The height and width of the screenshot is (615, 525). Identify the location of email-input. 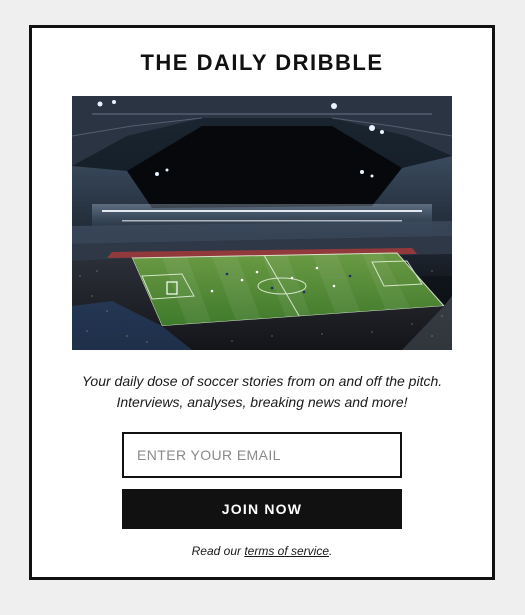
(262, 455).